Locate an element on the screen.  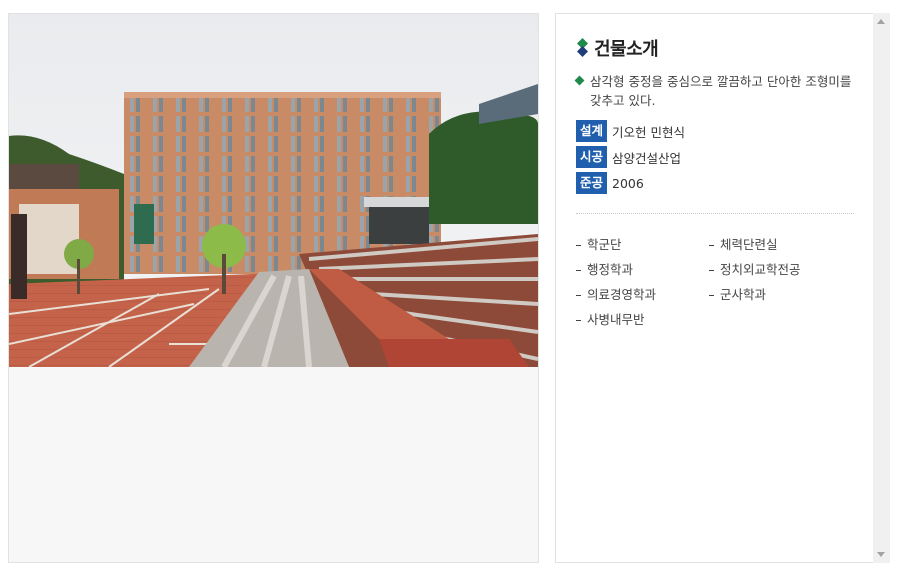
diamond-icon is located at coordinates (582, 48).